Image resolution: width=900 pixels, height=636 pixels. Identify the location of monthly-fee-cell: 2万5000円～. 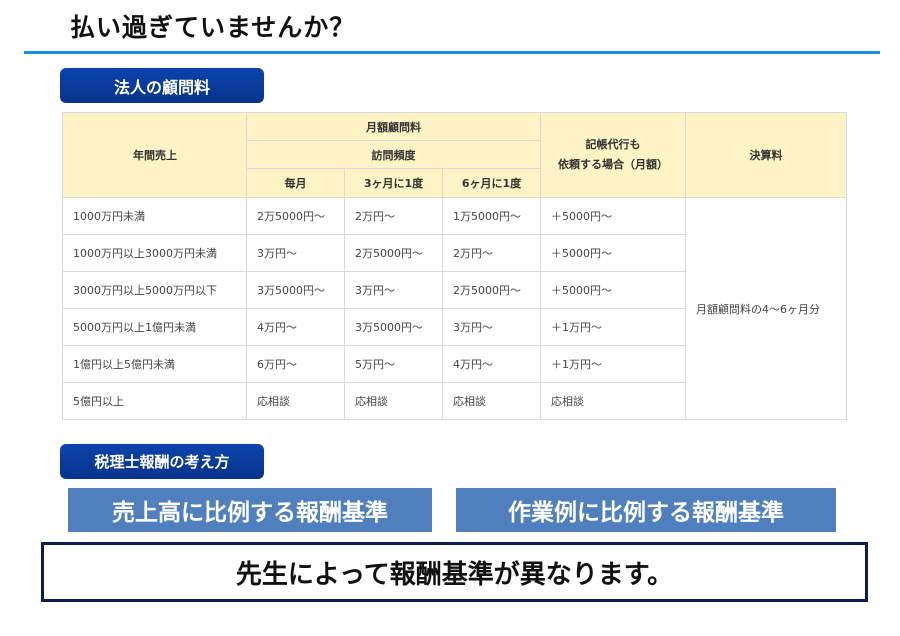
(295, 216).